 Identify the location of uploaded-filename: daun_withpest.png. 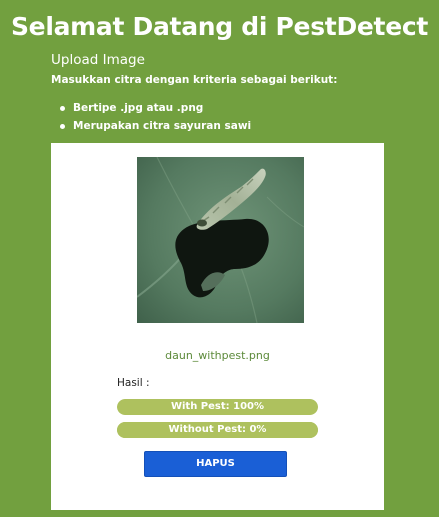
(217, 355).